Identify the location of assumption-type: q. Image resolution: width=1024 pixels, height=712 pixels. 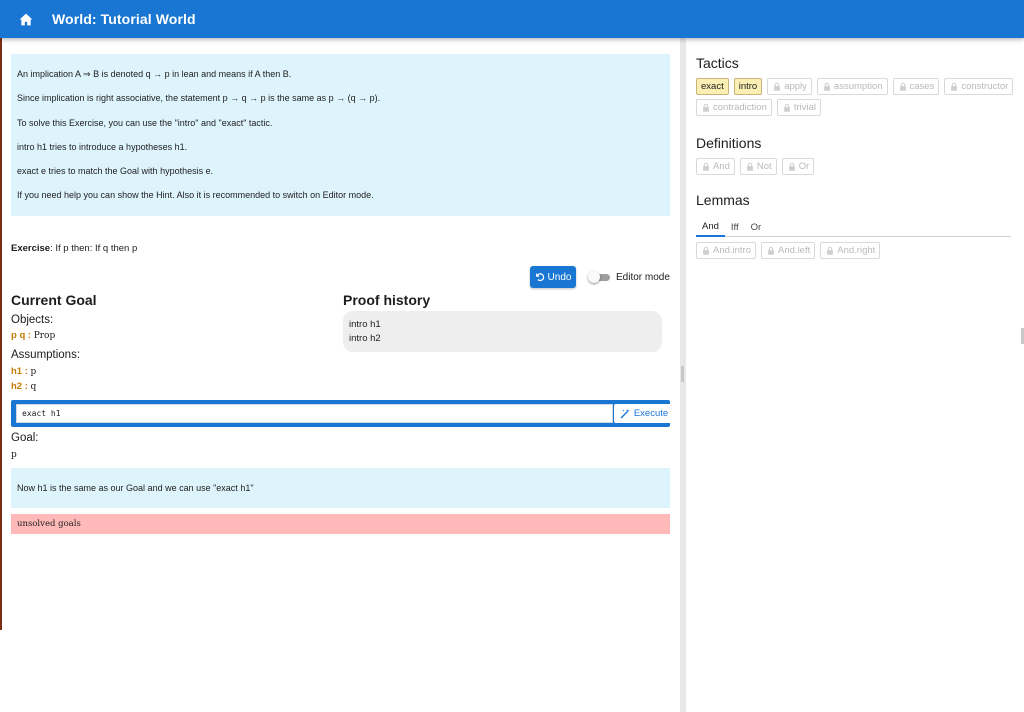
(33, 387).